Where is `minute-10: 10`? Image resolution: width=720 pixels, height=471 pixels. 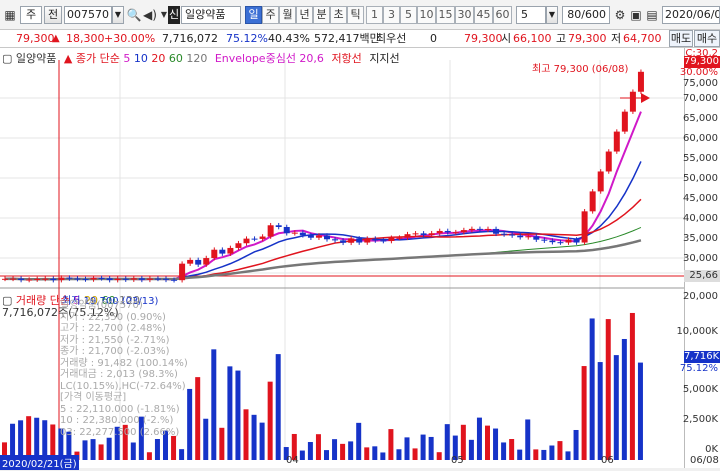
minute-10: 10 is located at coordinates (426, 15).